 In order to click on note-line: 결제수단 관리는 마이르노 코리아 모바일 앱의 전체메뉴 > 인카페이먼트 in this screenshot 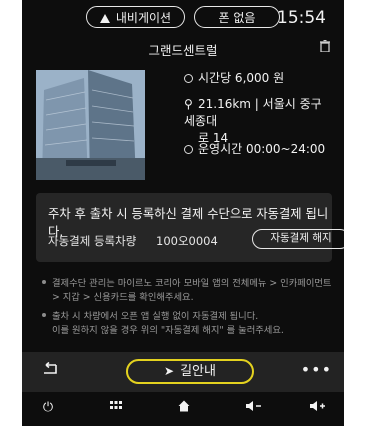, I will do `click(192, 283)`.